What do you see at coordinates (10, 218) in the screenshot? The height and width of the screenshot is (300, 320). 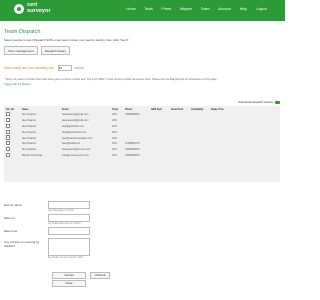 I see `meet-on-label: Meet on:` at bounding box center [10, 218].